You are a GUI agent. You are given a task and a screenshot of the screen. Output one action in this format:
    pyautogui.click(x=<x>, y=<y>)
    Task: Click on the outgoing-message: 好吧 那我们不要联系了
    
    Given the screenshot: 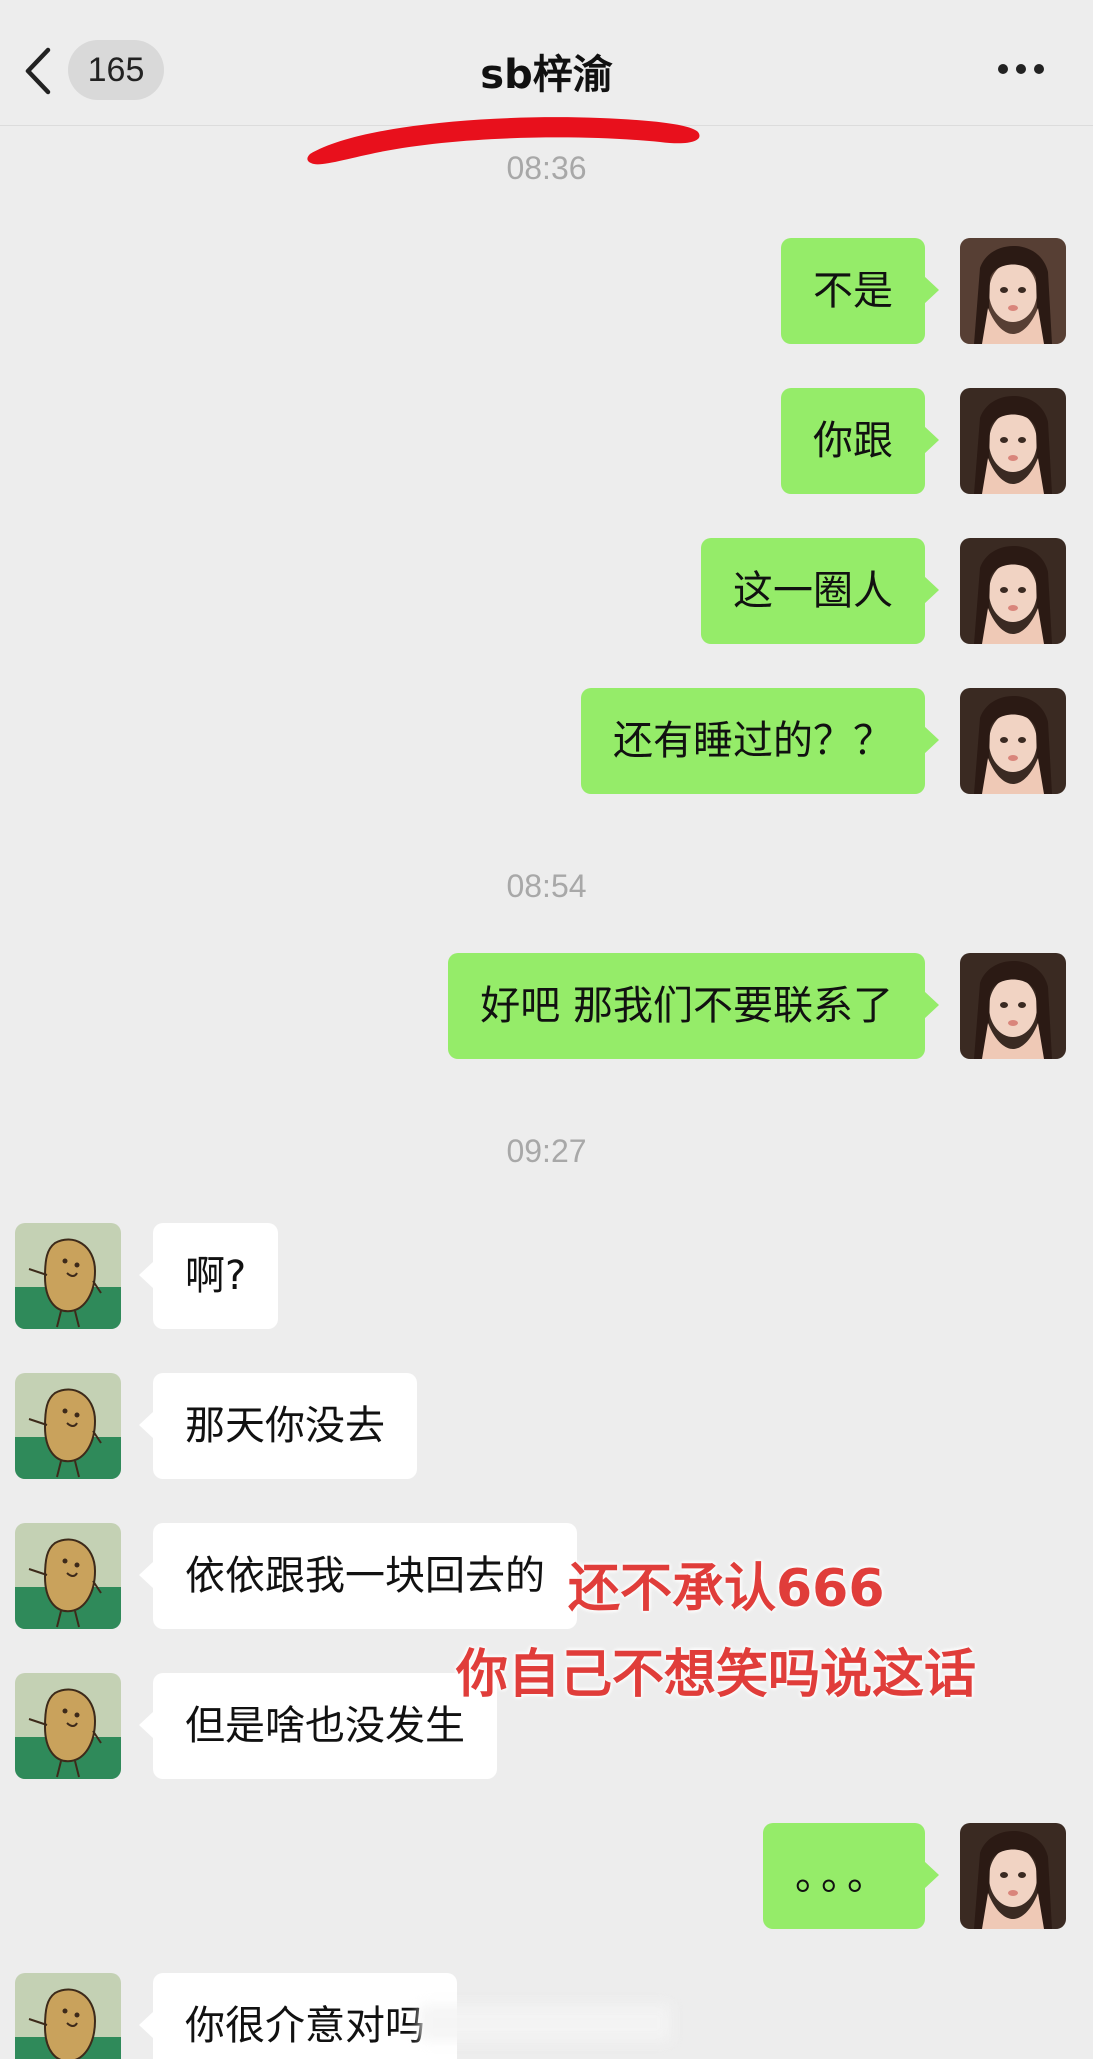 What is the action you would take?
    pyautogui.click(x=693, y=1006)
    